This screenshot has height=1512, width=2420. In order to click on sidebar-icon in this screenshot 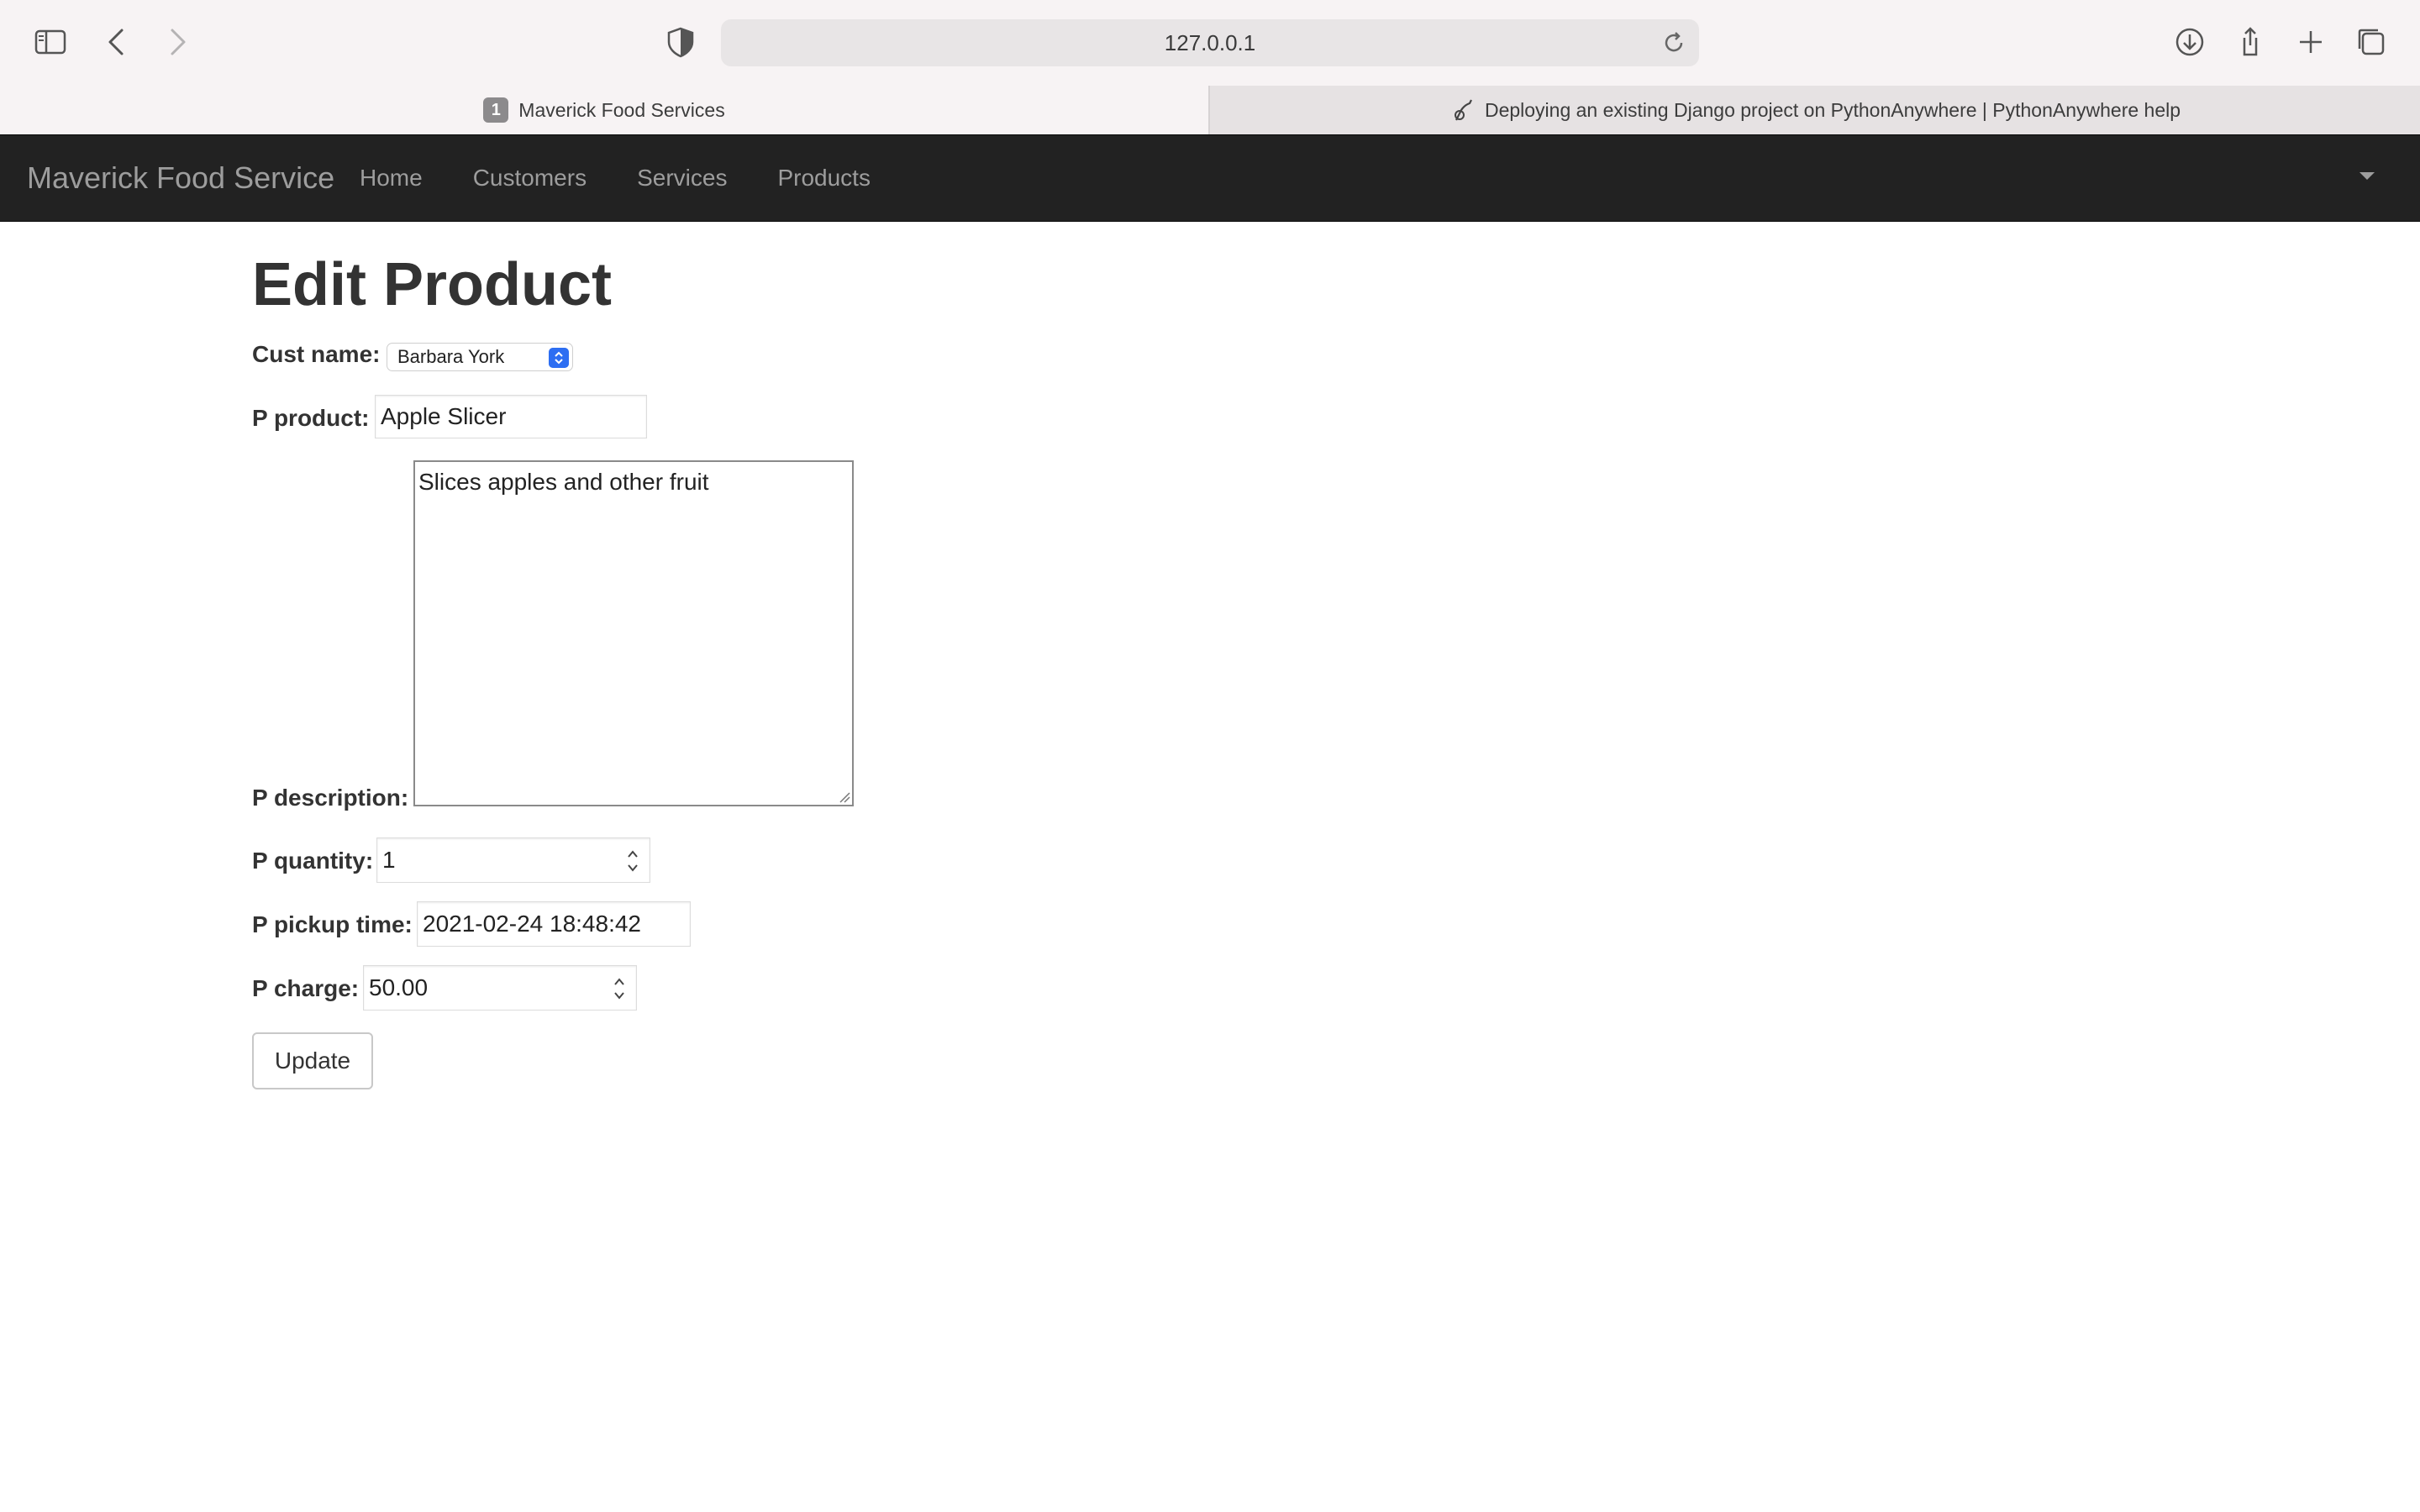, I will do `click(51, 42)`.